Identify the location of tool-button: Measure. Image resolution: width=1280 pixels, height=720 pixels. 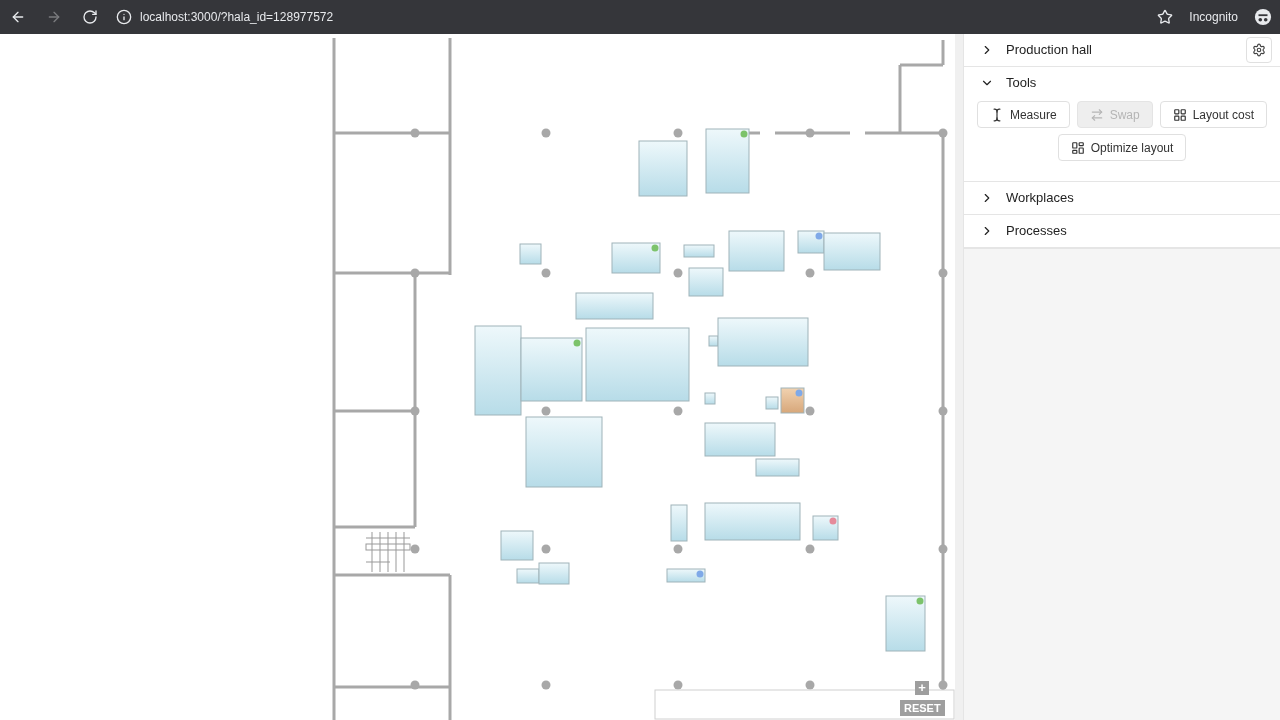
(1023, 114).